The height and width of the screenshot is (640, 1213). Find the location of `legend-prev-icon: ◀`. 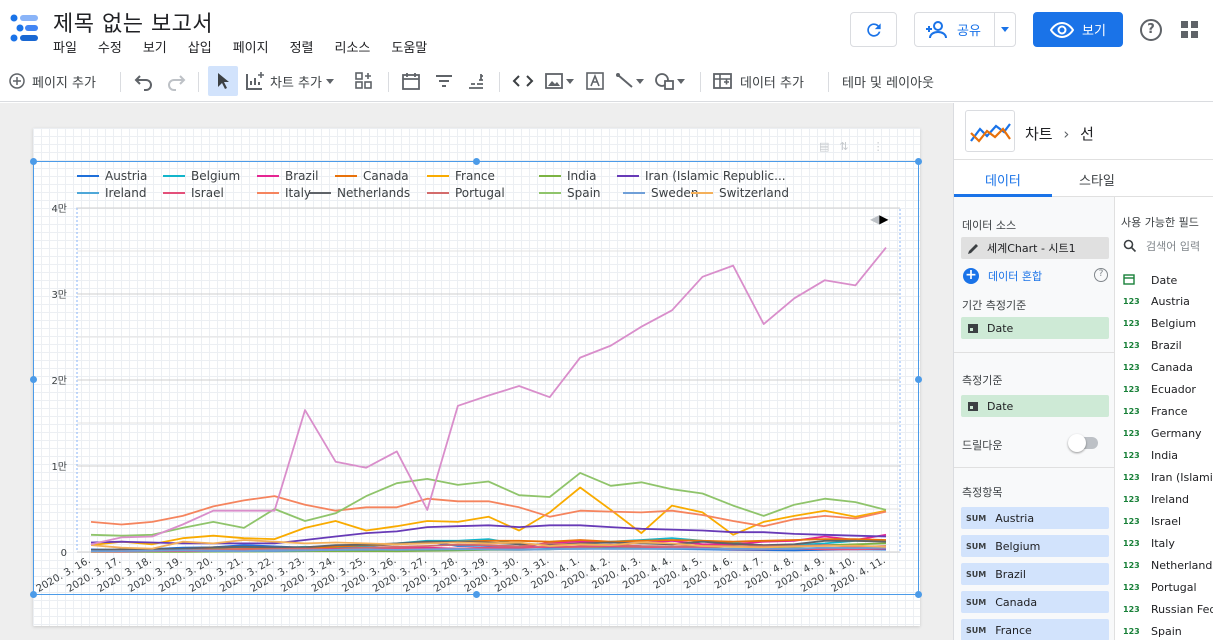

legend-prev-icon: ◀ is located at coordinates (874, 219).